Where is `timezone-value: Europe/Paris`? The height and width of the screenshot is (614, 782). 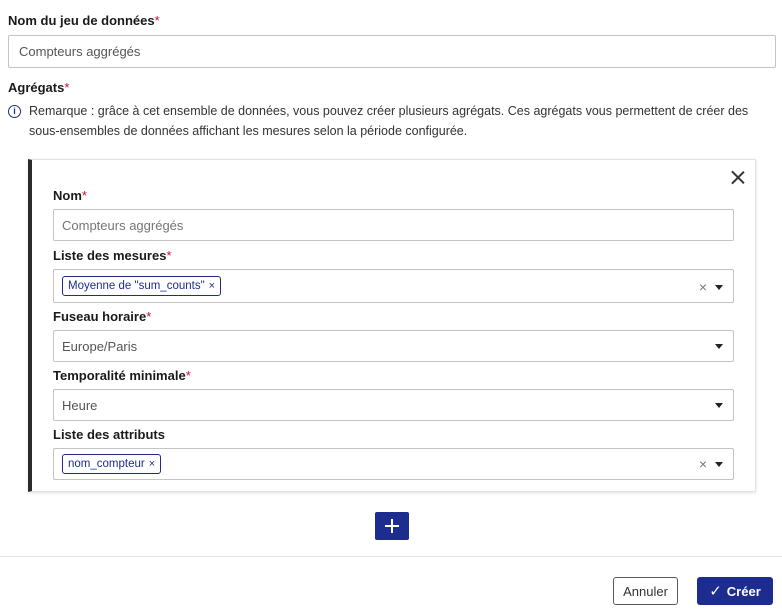 timezone-value: Europe/Paris is located at coordinates (100, 346).